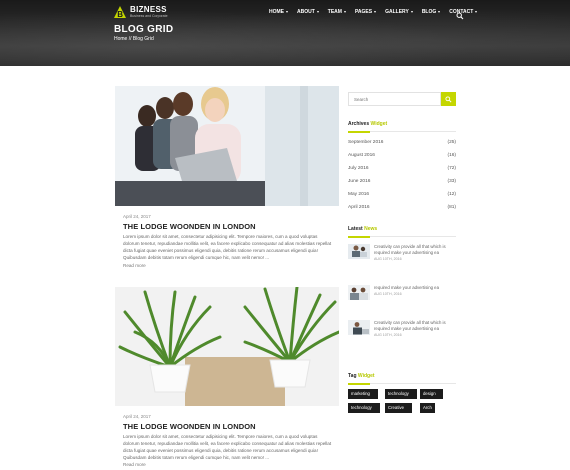 The image size is (570, 470). I want to click on nav-item-blog: BLOG, so click(431, 12).